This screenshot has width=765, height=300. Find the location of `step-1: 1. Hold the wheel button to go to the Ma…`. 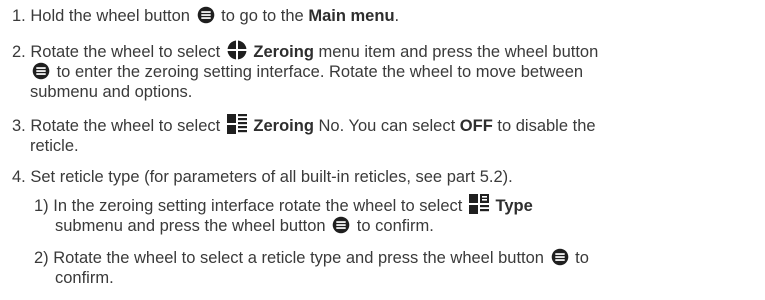

step-1: 1. Hold the wheel button to go to the Ma… is located at coordinates (383, 16).